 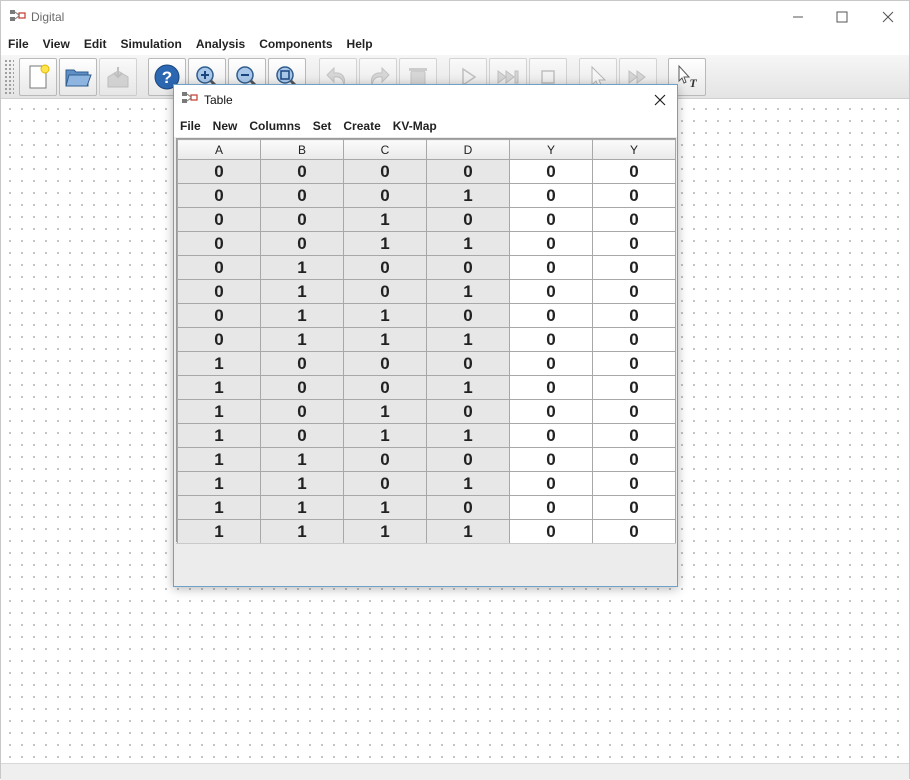 What do you see at coordinates (295, 44) in the screenshot?
I see `menu-components: Components` at bounding box center [295, 44].